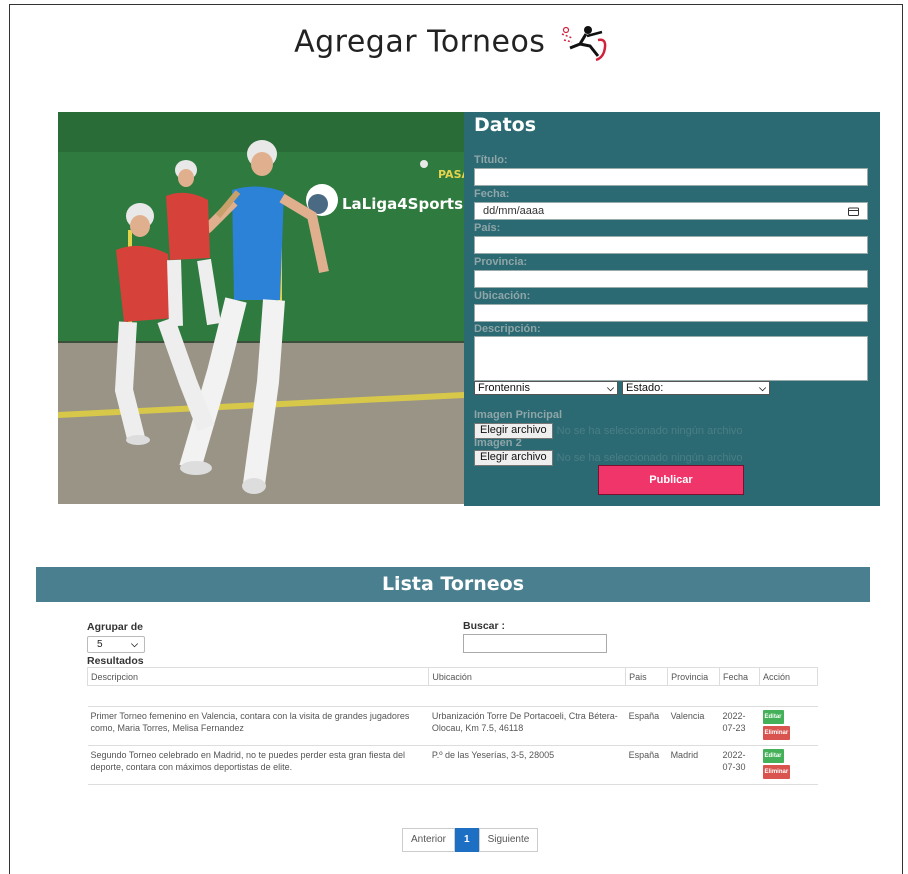  Describe the element at coordinates (498, 443) in the screenshot. I see `imagen2-label: Imagen 2` at that location.